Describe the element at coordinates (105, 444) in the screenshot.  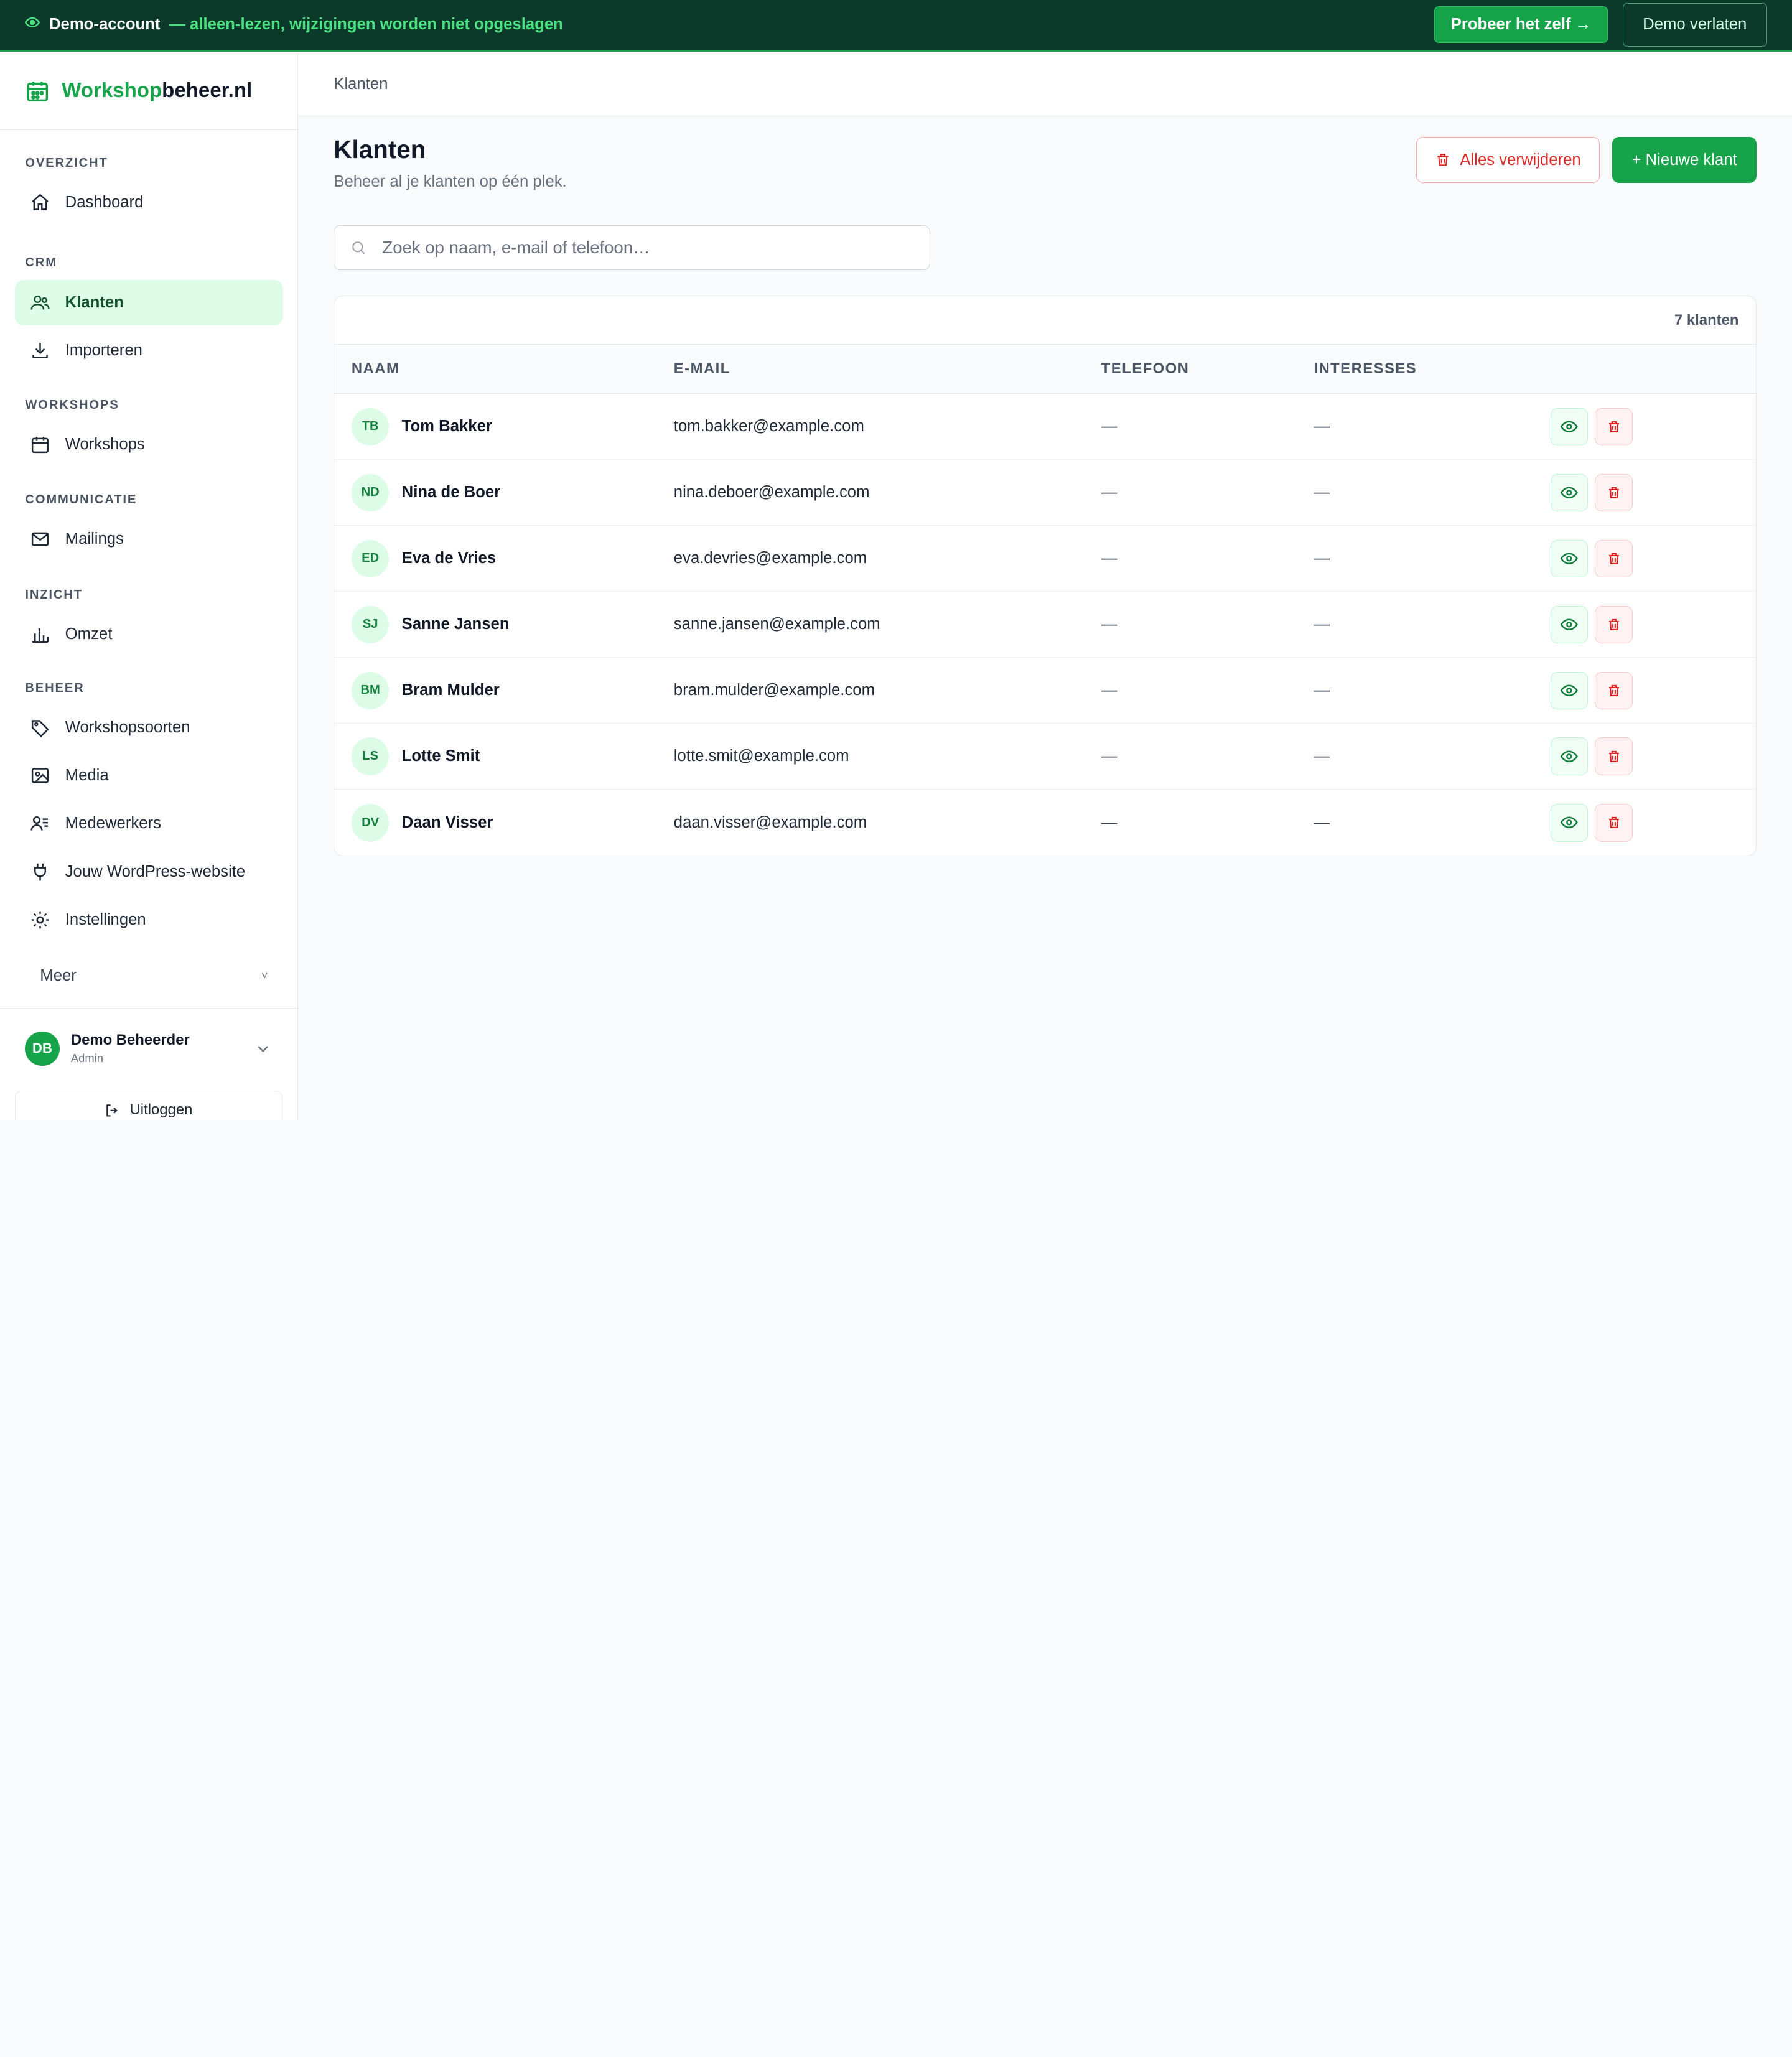
I see `sidebar-item-label: Workshops` at that location.